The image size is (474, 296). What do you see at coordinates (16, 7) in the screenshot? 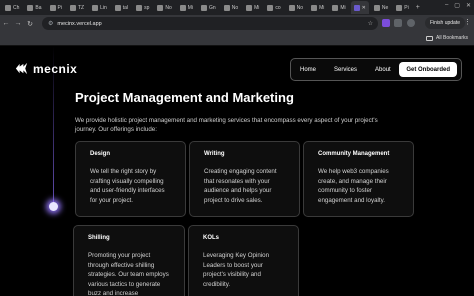
I see `tab-label: Ch` at bounding box center [16, 7].